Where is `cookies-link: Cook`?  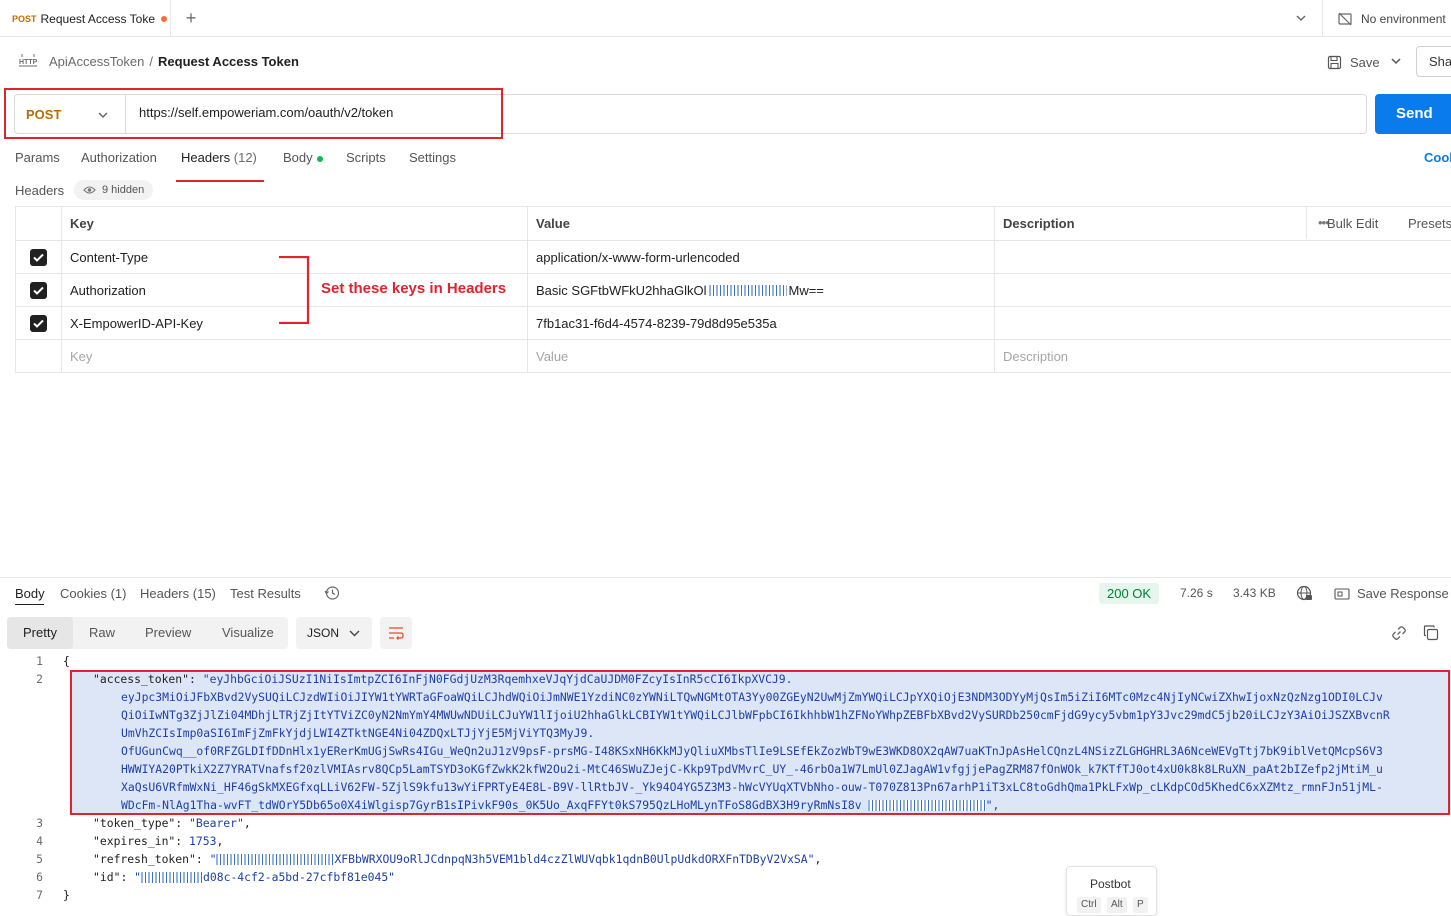 cookies-link: Cook is located at coordinates (1437, 157).